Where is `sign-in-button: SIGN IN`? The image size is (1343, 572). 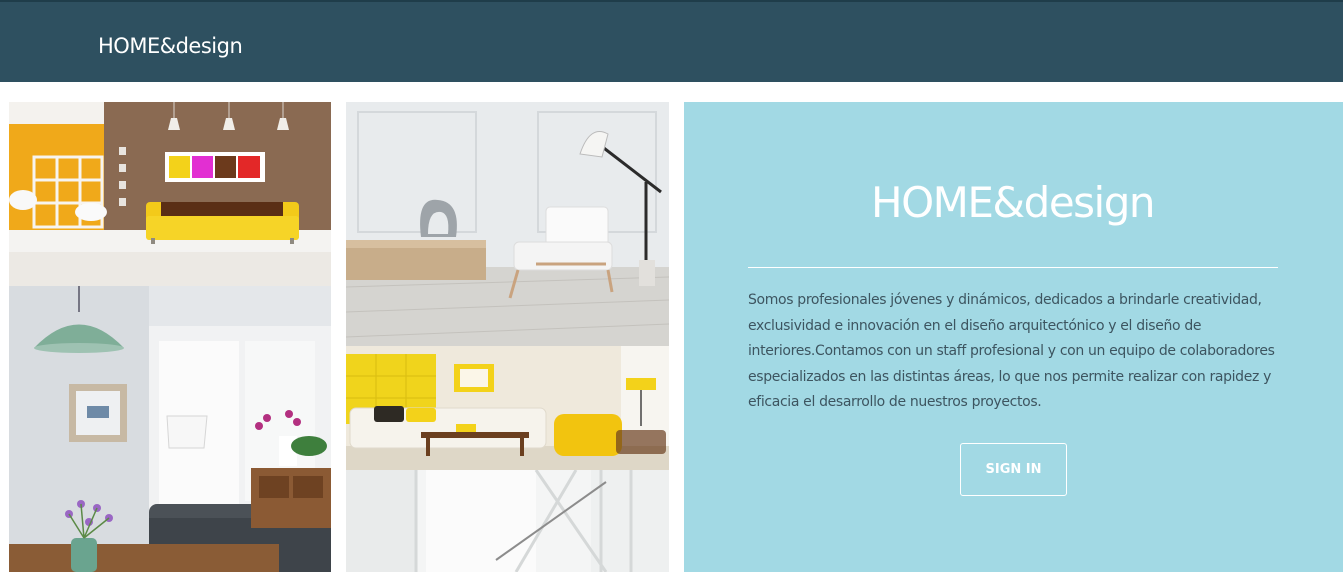
sign-in-button: SIGN IN is located at coordinates (1013, 469).